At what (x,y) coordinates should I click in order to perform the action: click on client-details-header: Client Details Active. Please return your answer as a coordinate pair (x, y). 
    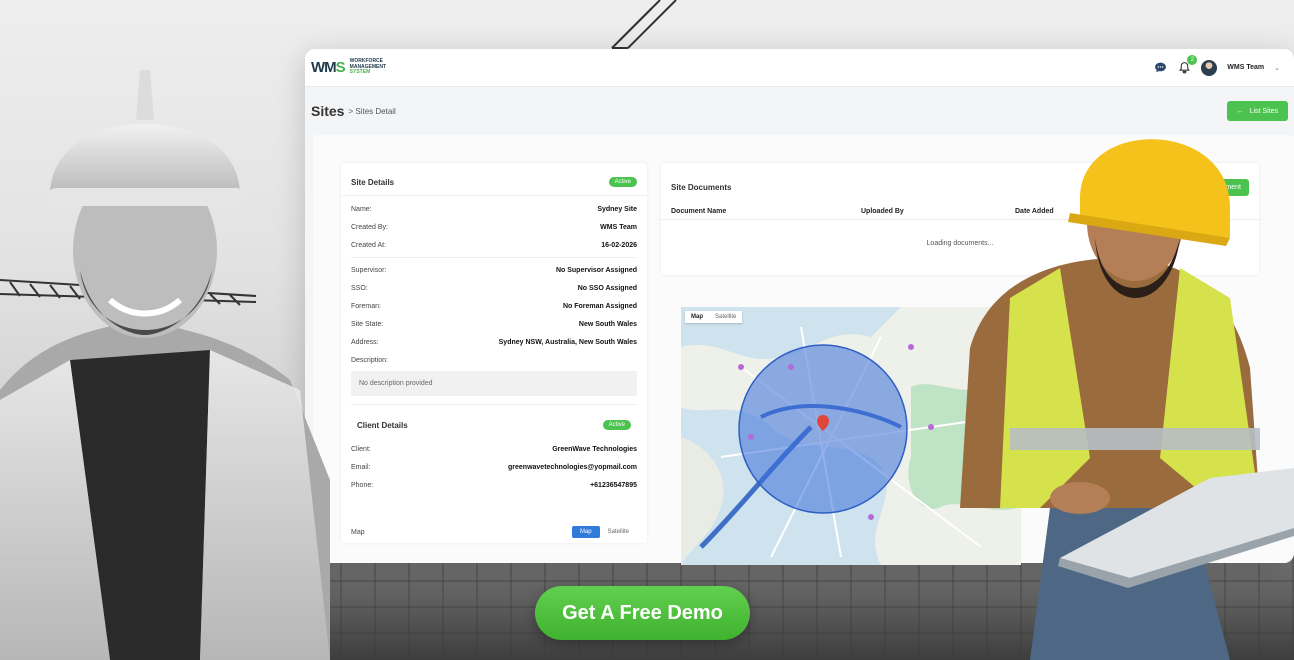
    Looking at the image, I should click on (494, 424).